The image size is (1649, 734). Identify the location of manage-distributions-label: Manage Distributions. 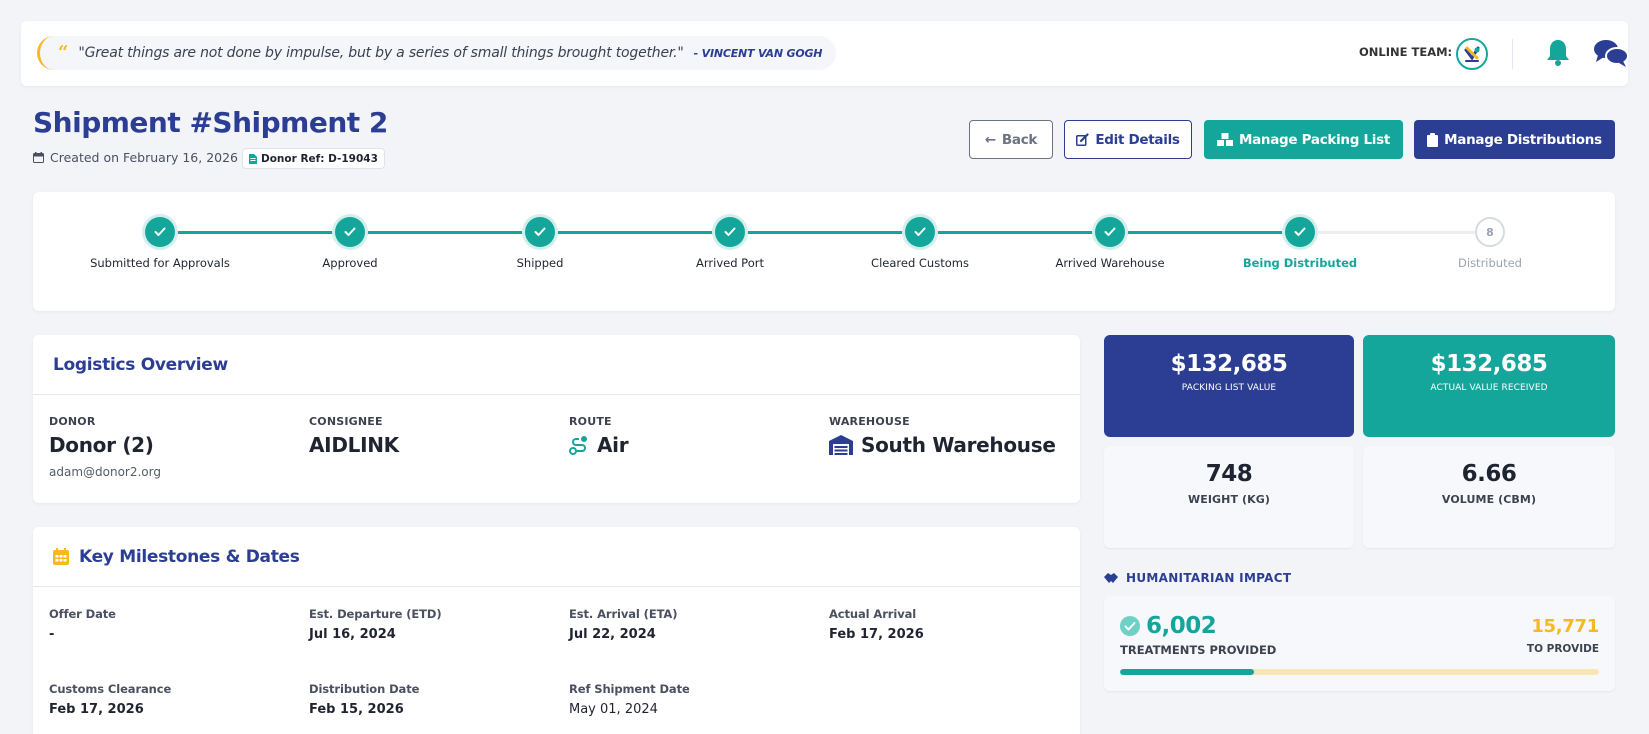
(1523, 139).